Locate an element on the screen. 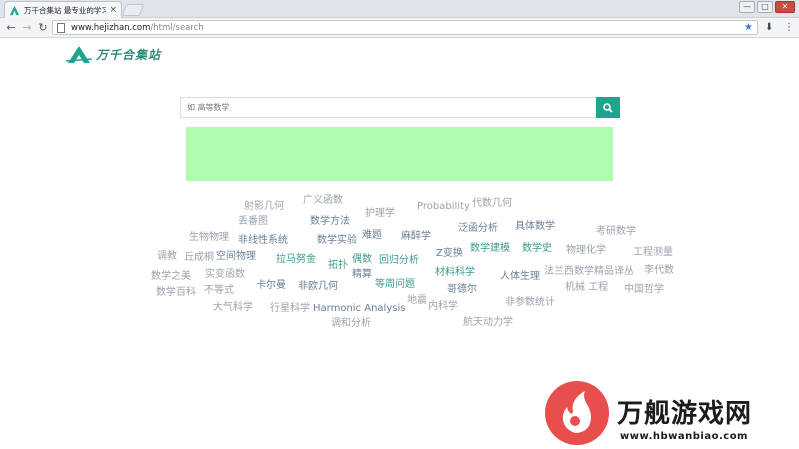  tag-link: 非线性系统 is located at coordinates (263, 241).